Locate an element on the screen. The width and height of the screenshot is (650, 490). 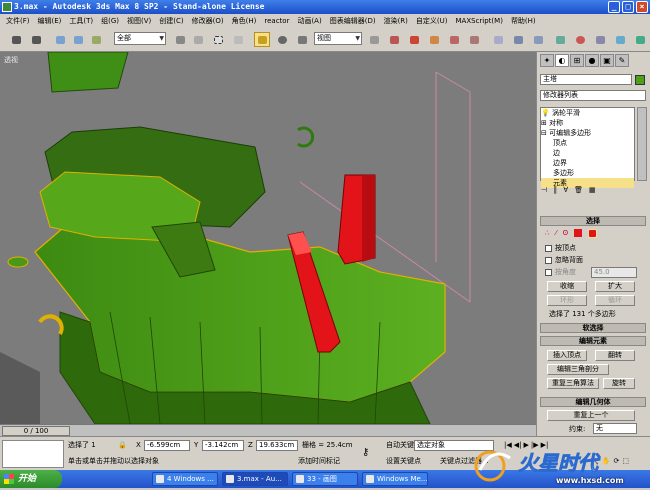
edge-level-icon: ⁄ is located at coordinates (555, 233).